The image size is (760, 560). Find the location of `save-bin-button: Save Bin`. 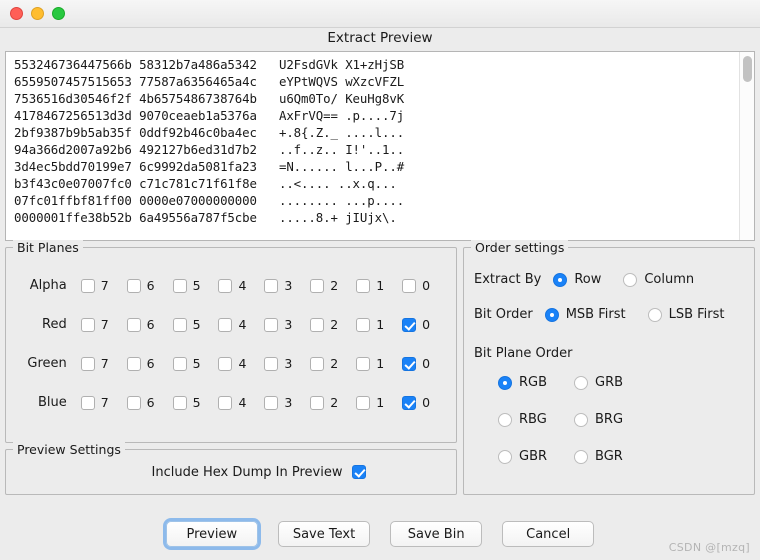

save-bin-button: Save Bin is located at coordinates (436, 534).